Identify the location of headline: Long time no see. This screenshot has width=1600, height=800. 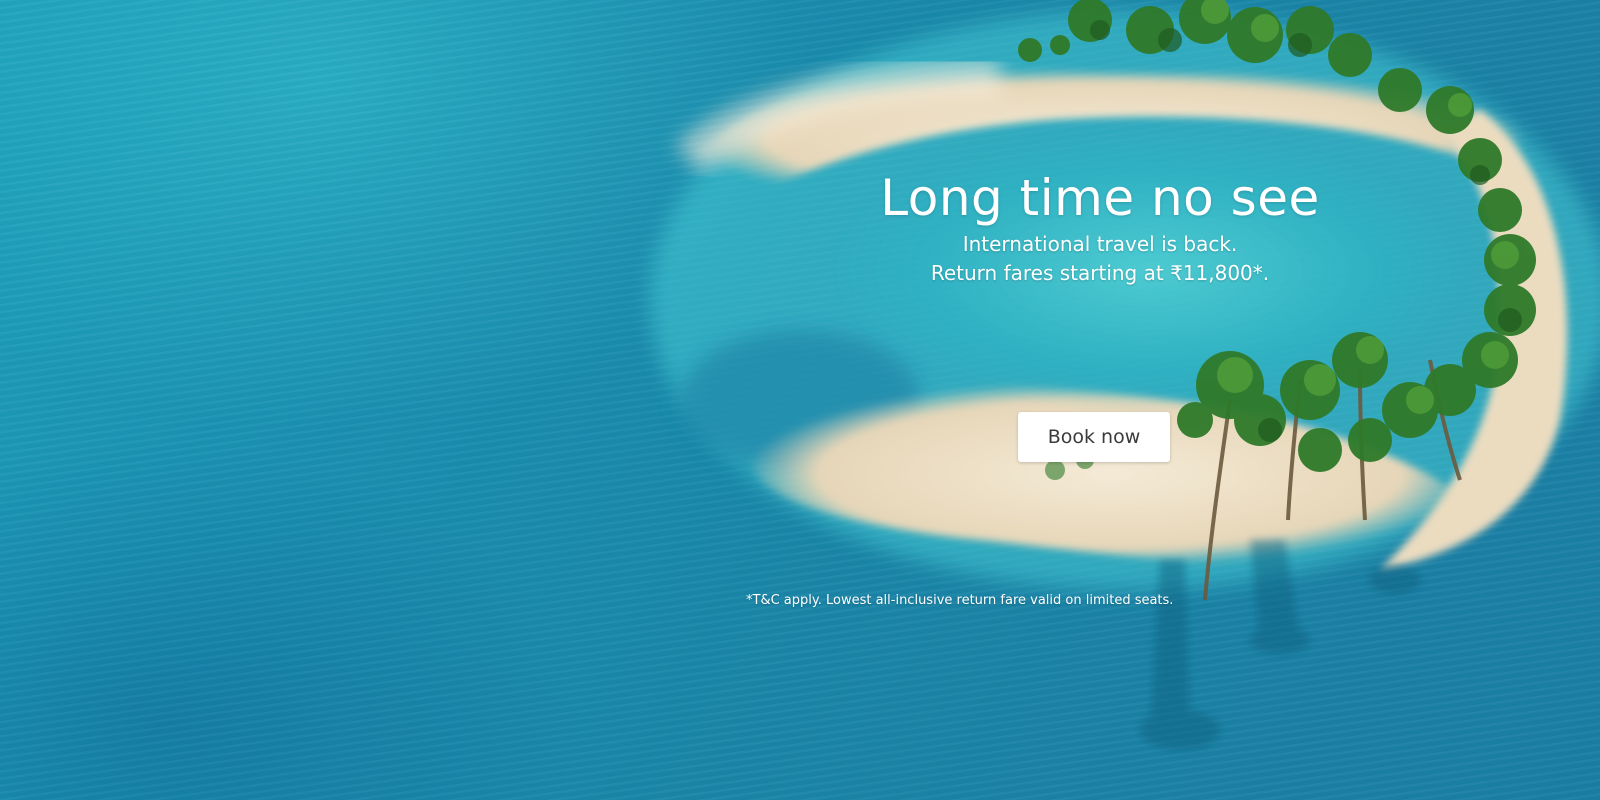
(1100, 197).